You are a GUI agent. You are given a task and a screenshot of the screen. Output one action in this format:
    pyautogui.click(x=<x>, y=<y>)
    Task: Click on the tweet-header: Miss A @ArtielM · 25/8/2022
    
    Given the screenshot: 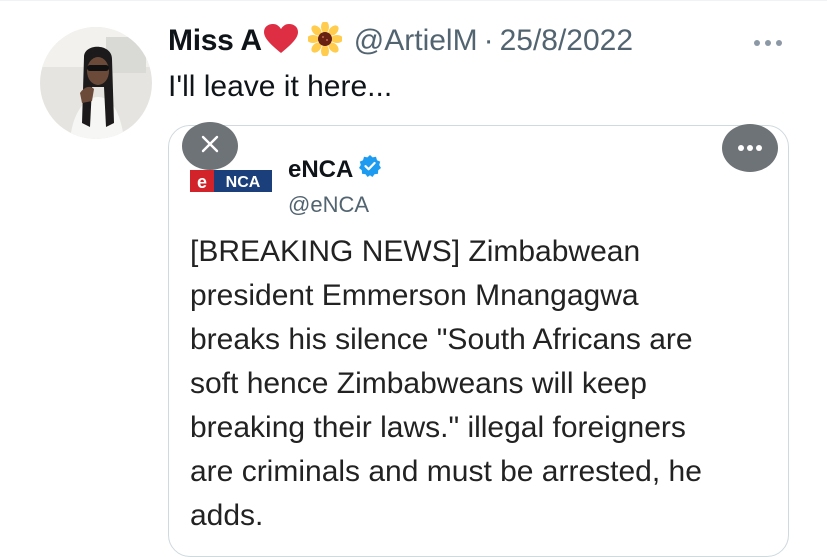 What is the action you would take?
    pyautogui.click(x=400, y=41)
    